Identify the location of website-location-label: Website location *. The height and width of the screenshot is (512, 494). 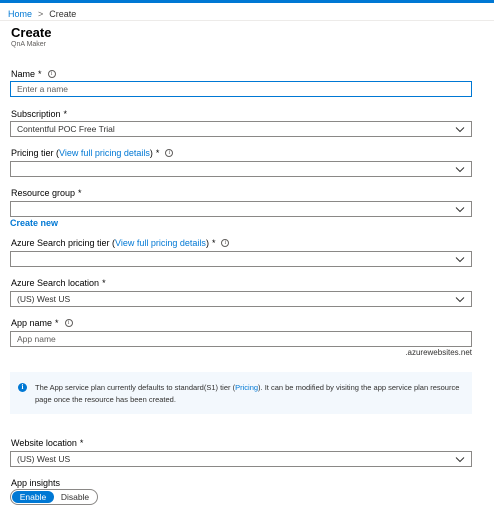
(47, 443).